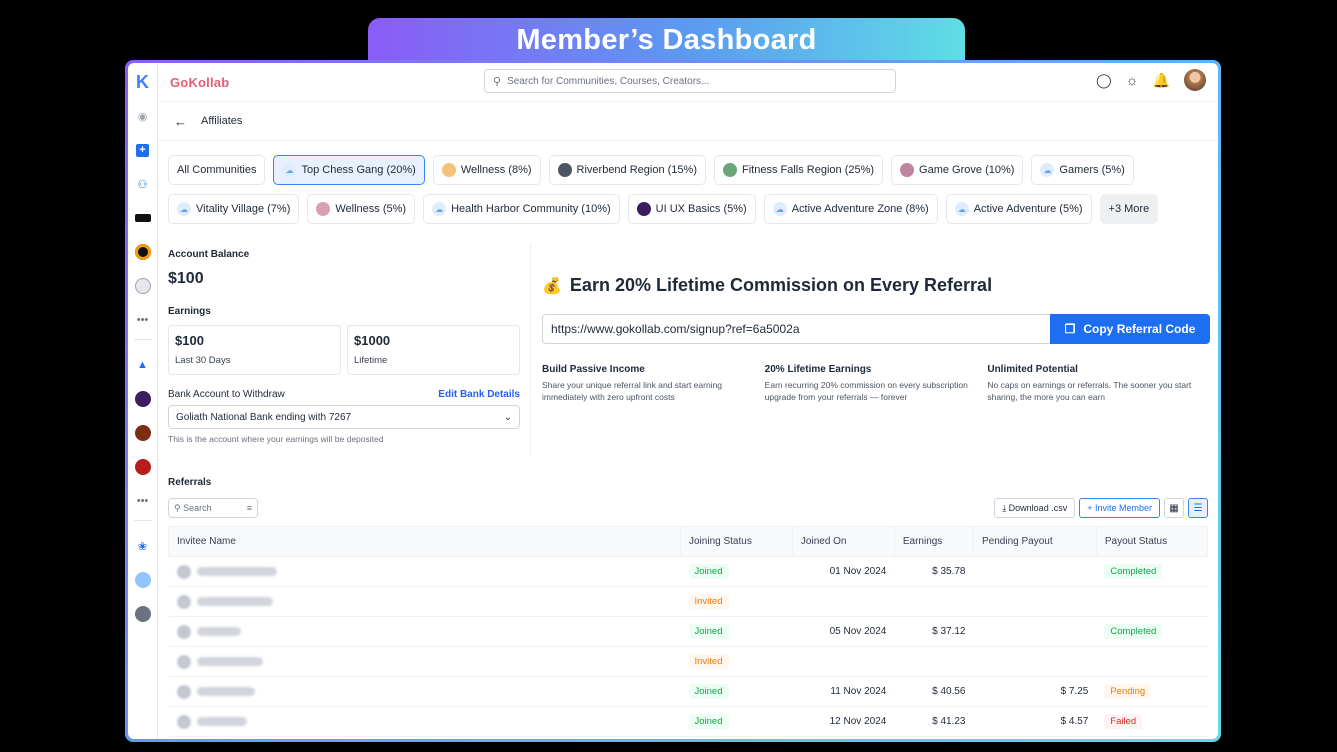 This screenshot has width=1337, height=752. I want to click on chat-icon: ◯, so click(1104, 80).